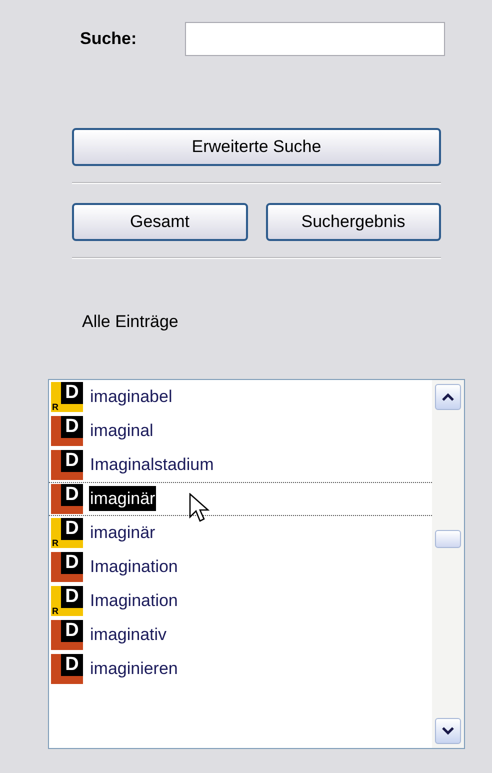 Image resolution: width=492 pixels, height=773 pixels. I want to click on list-item: D imaginativ, so click(240, 635).